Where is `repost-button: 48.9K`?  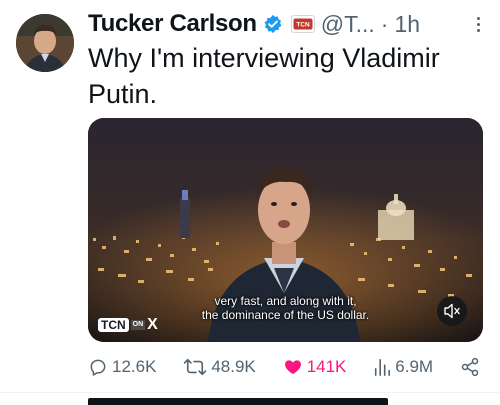 repost-button: 48.9K is located at coordinates (219, 367).